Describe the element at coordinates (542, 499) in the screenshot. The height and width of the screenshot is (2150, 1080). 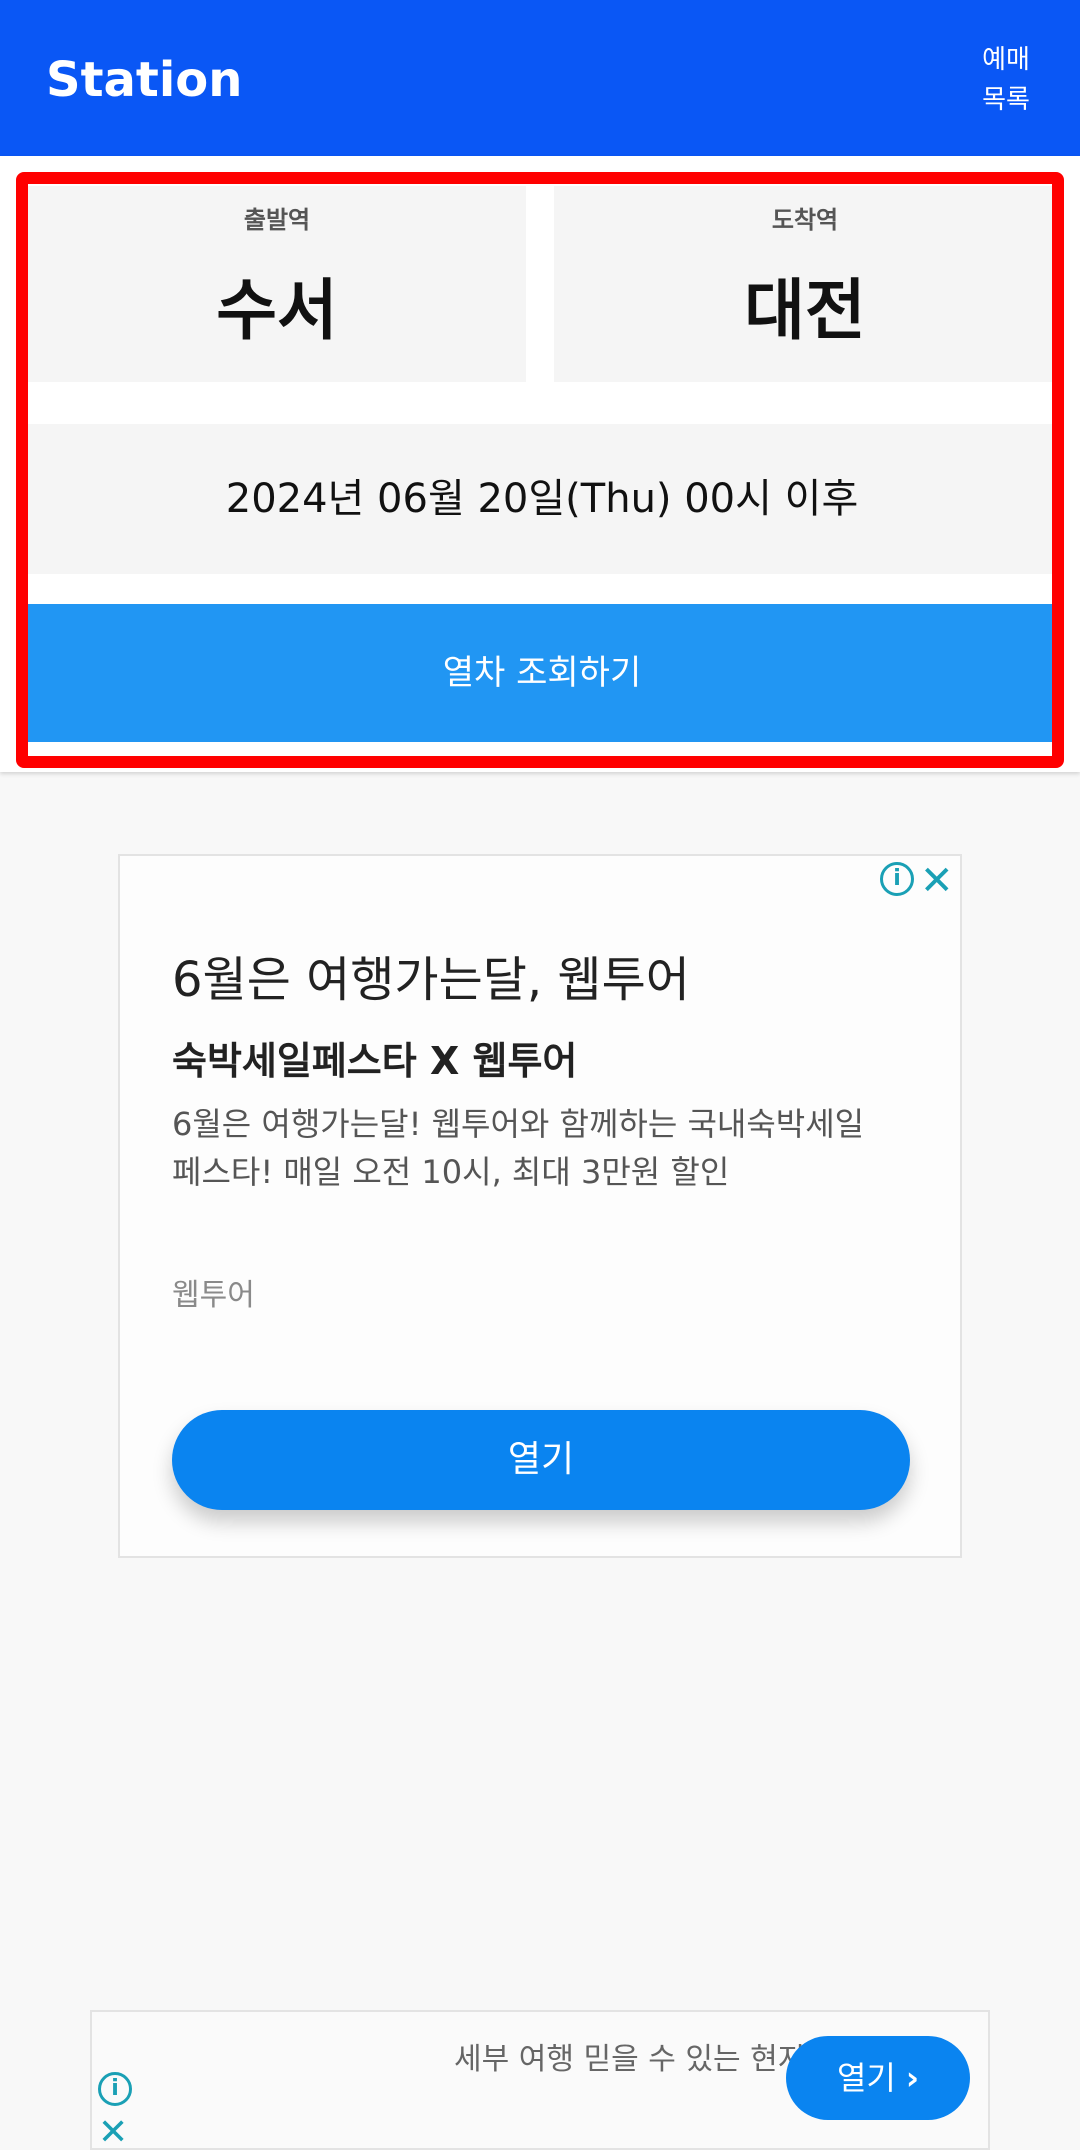
I see `date-time-selector: 2024년 06월 20일(Thu) 00시 이후` at that location.